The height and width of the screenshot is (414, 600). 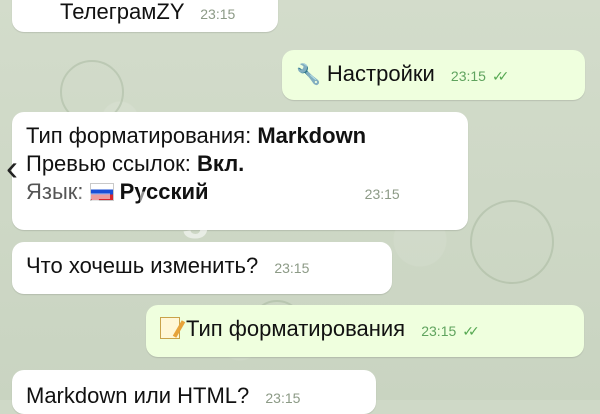 I want to click on outgoing-message: 🔧 Настройки 23:15 ✓✓, so click(x=433, y=75).